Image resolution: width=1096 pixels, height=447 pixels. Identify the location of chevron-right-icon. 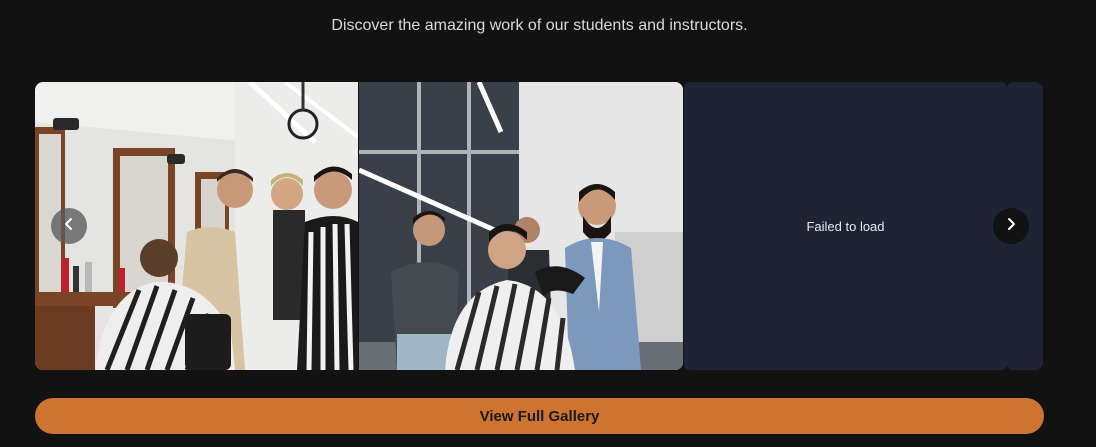
(1011, 226).